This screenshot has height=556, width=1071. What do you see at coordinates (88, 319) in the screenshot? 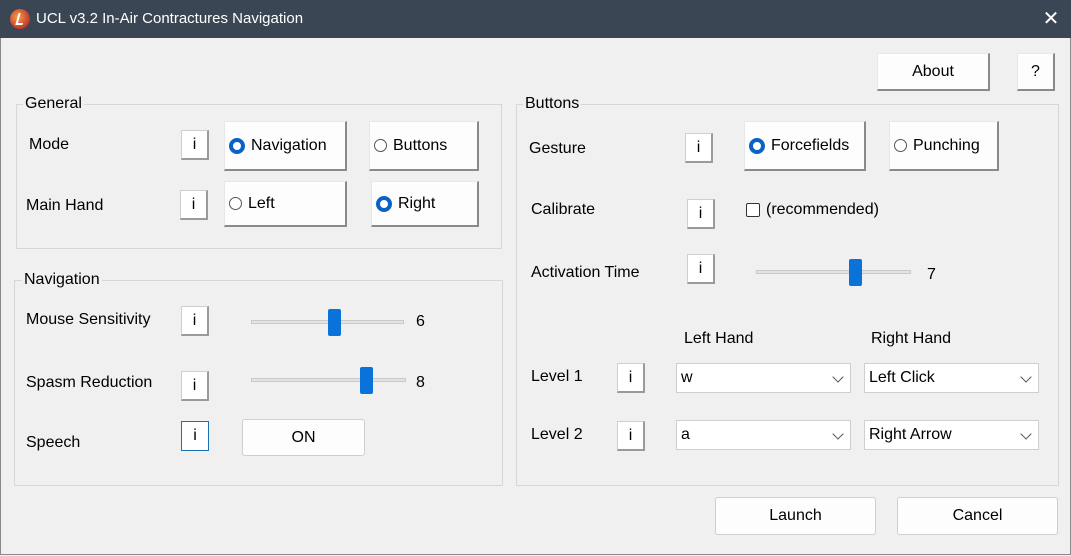
I see `mouse-sensitivity-label: Mouse Sensitivity` at bounding box center [88, 319].